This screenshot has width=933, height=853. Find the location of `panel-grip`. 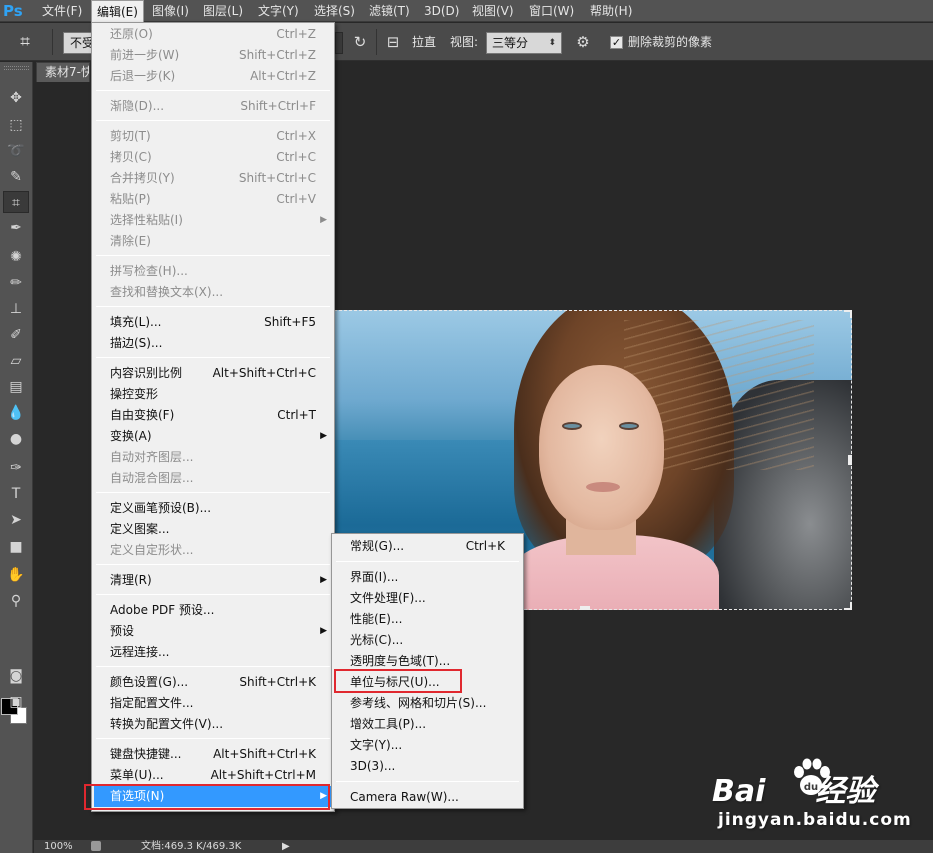

panel-grip is located at coordinates (16, 68).